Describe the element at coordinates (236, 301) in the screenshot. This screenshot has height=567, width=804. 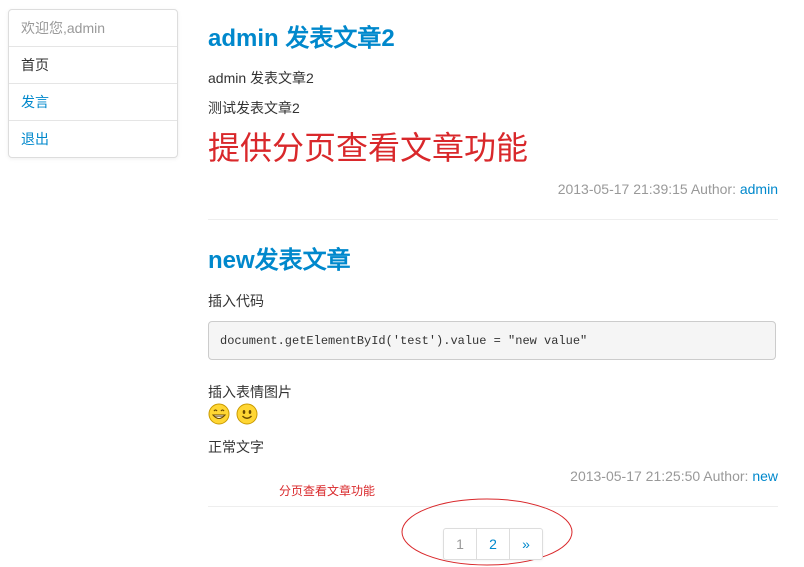
I see `post-paragraph: 插入代码` at that location.